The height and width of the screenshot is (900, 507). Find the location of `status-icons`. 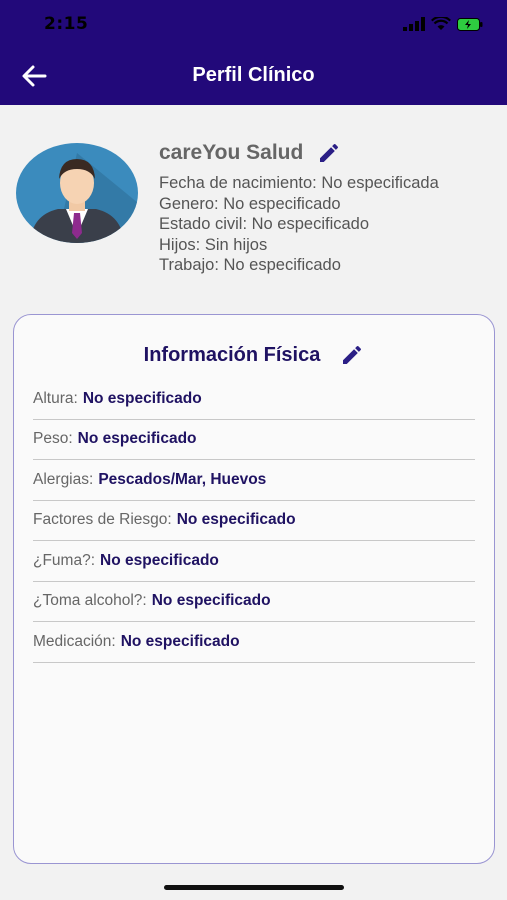

status-icons is located at coordinates (443, 24).